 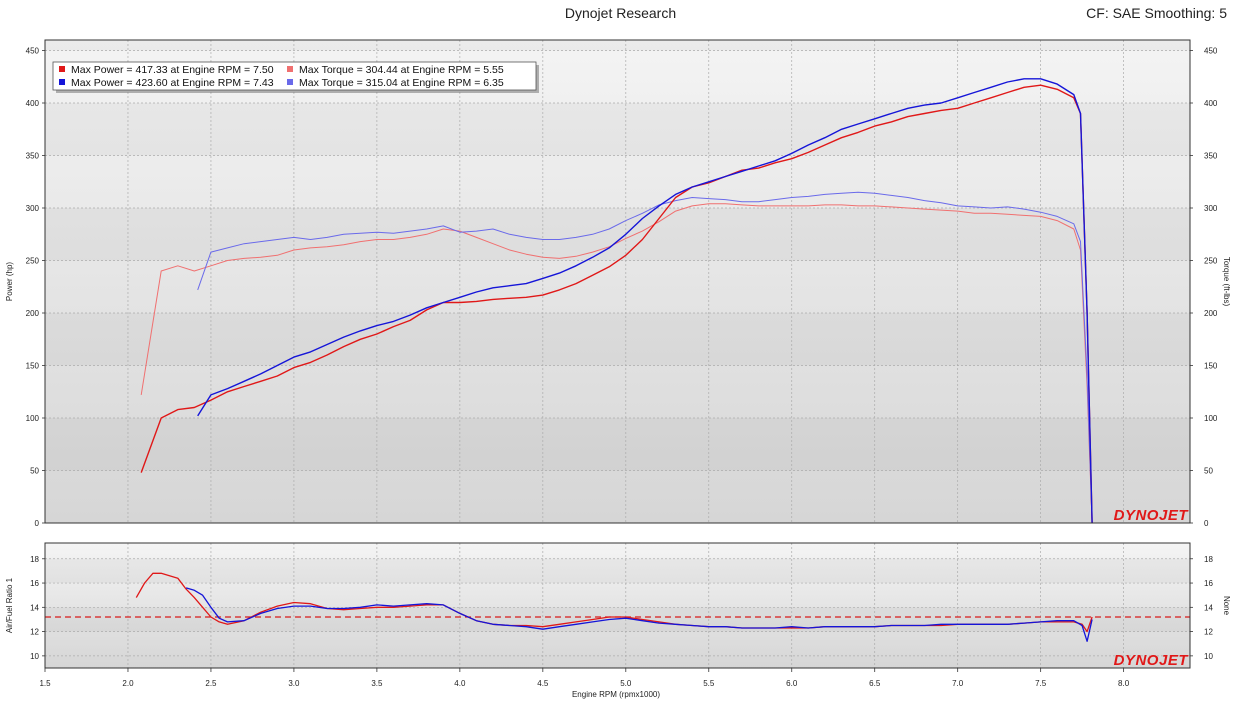 I want to click on x-tick-label: 7.5, so click(x=1041, y=683).